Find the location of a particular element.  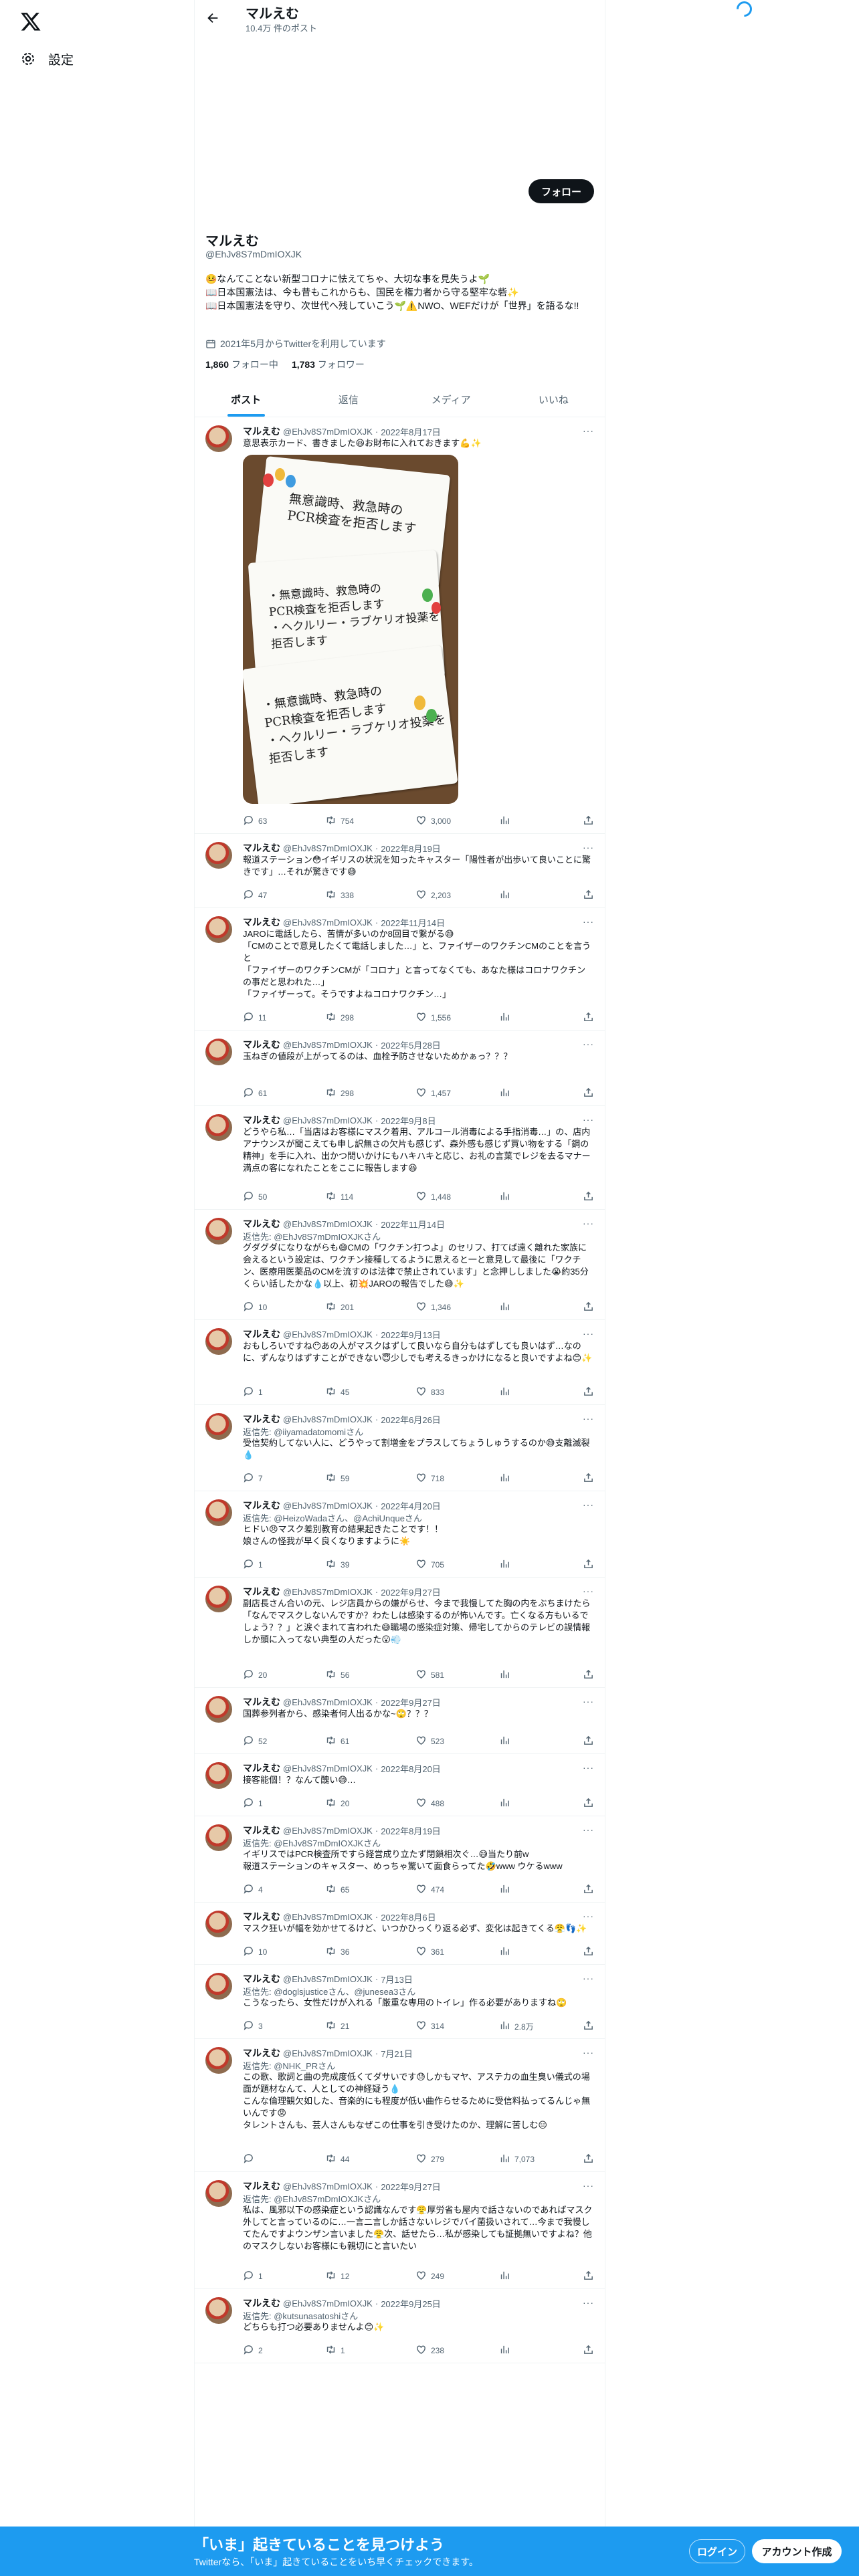

like-button: 1,448 is located at coordinates (457, 1197).